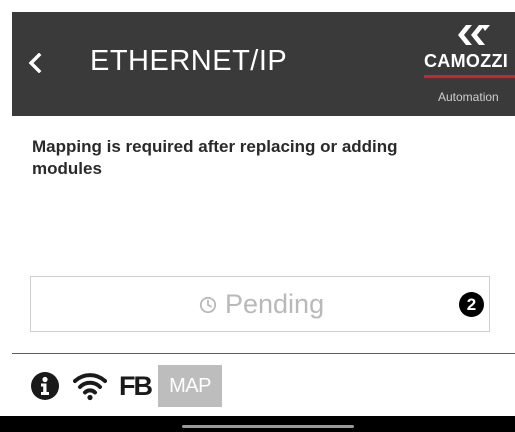  I want to click on brand-logo: CAMOZZI Automation, so click(466, 69).